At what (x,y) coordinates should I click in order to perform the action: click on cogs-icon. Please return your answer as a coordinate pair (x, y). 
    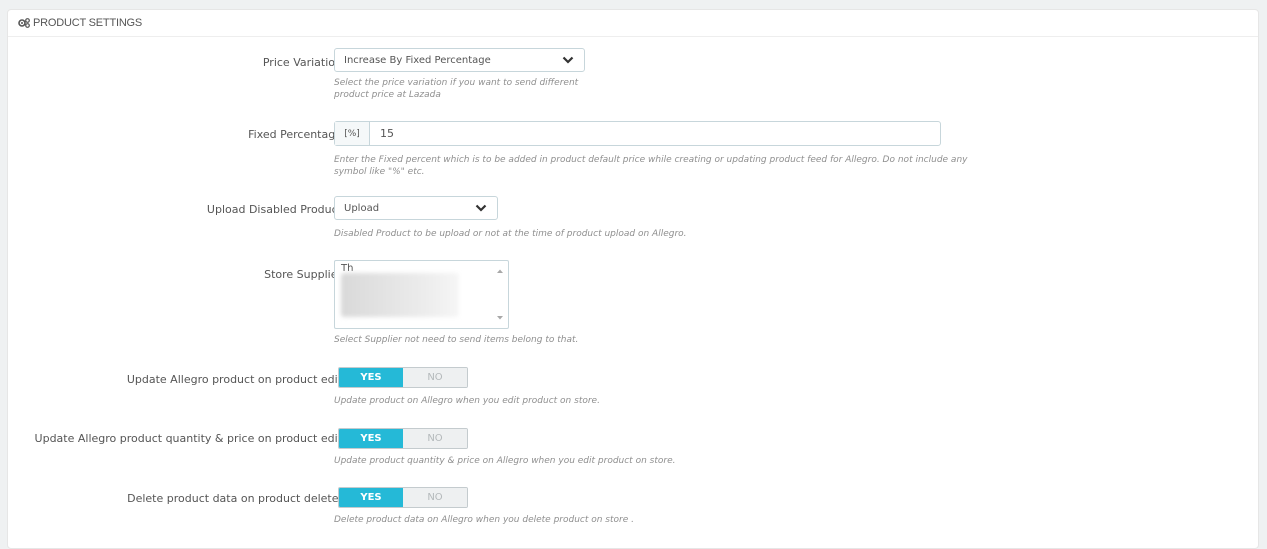
    Looking at the image, I should click on (24, 23).